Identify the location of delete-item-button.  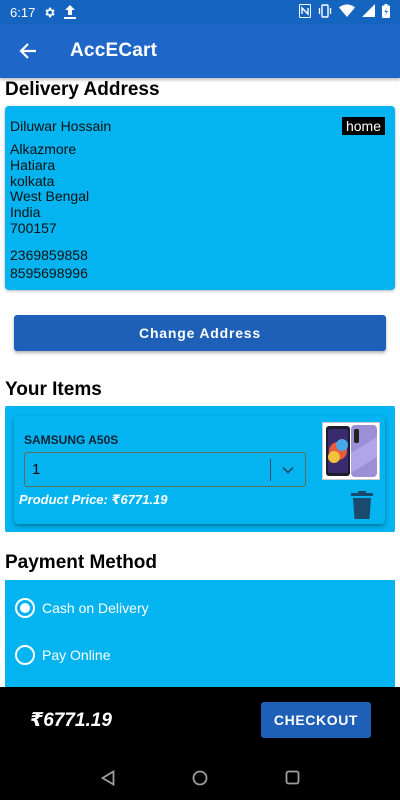
(362, 505).